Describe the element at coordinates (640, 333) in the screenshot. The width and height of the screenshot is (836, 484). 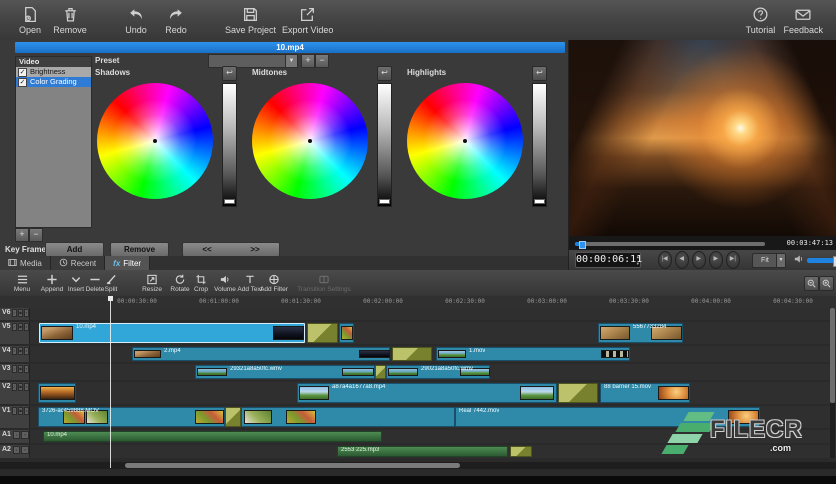
I see `video-clip: 5567733284` at that location.